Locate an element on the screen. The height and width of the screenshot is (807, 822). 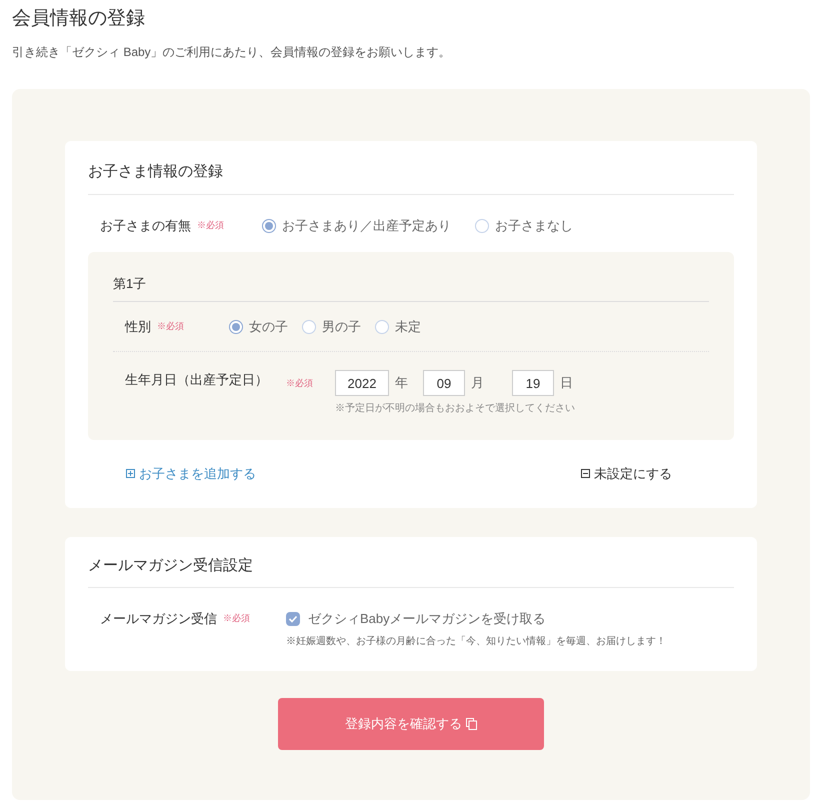
page-subtitle: 引き続き「ゼクシィ Baby」のご利用にあたり、会員情報の登録をお願いします。 is located at coordinates (232, 52).